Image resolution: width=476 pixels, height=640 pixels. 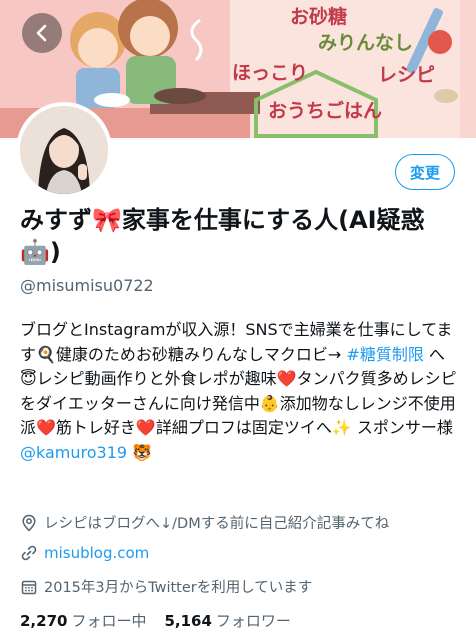 What do you see at coordinates (319, 17) in the screenshot?
I see `banner-text-sugar: お砂糖` at bounding box center [319, 17].